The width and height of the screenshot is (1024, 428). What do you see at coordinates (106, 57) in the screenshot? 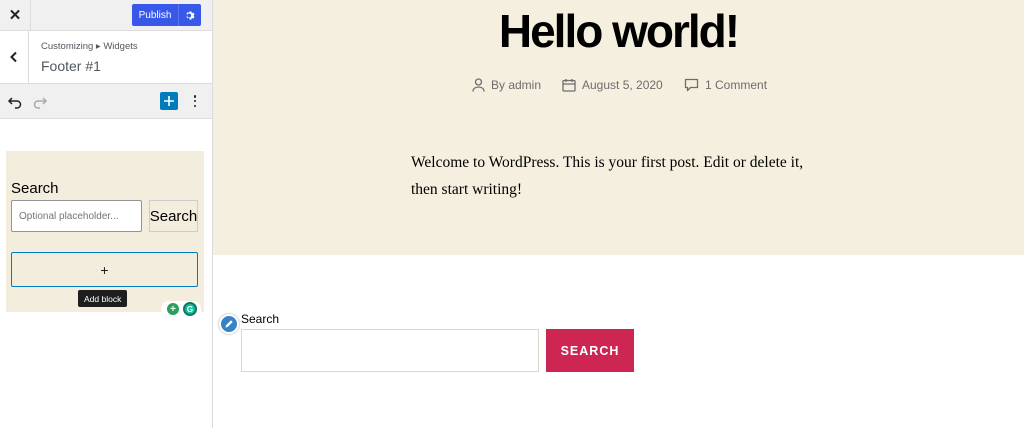
I see `section-header: Customizing ▸ Widgets Footer #1` at bounding box center [106, 57].